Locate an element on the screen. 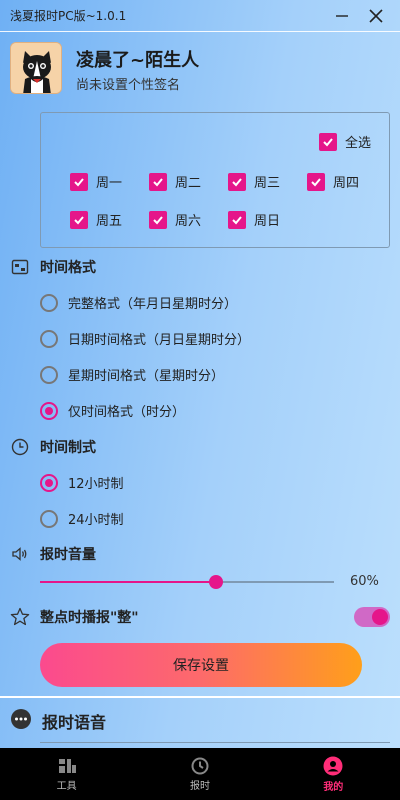 This screenshot has width=400, height=800. radio-label: 12小时制 is located at coordinates (96, 484).